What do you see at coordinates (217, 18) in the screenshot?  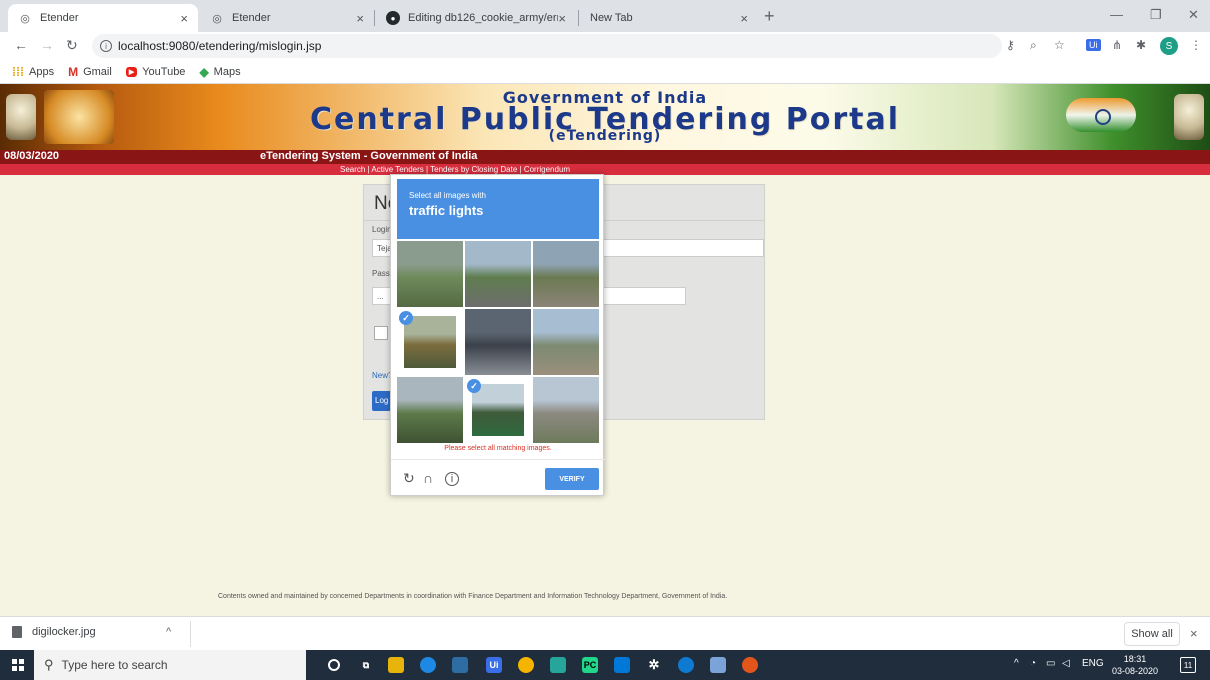 I see `globe-icon: ◎` at bounding box center [217, 18].